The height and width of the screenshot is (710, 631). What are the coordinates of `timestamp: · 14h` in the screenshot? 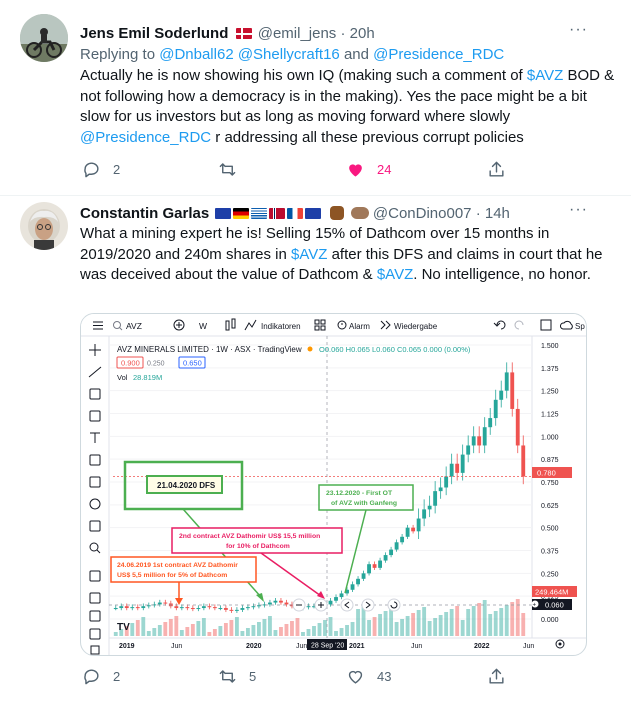 It's located at (493, 213).